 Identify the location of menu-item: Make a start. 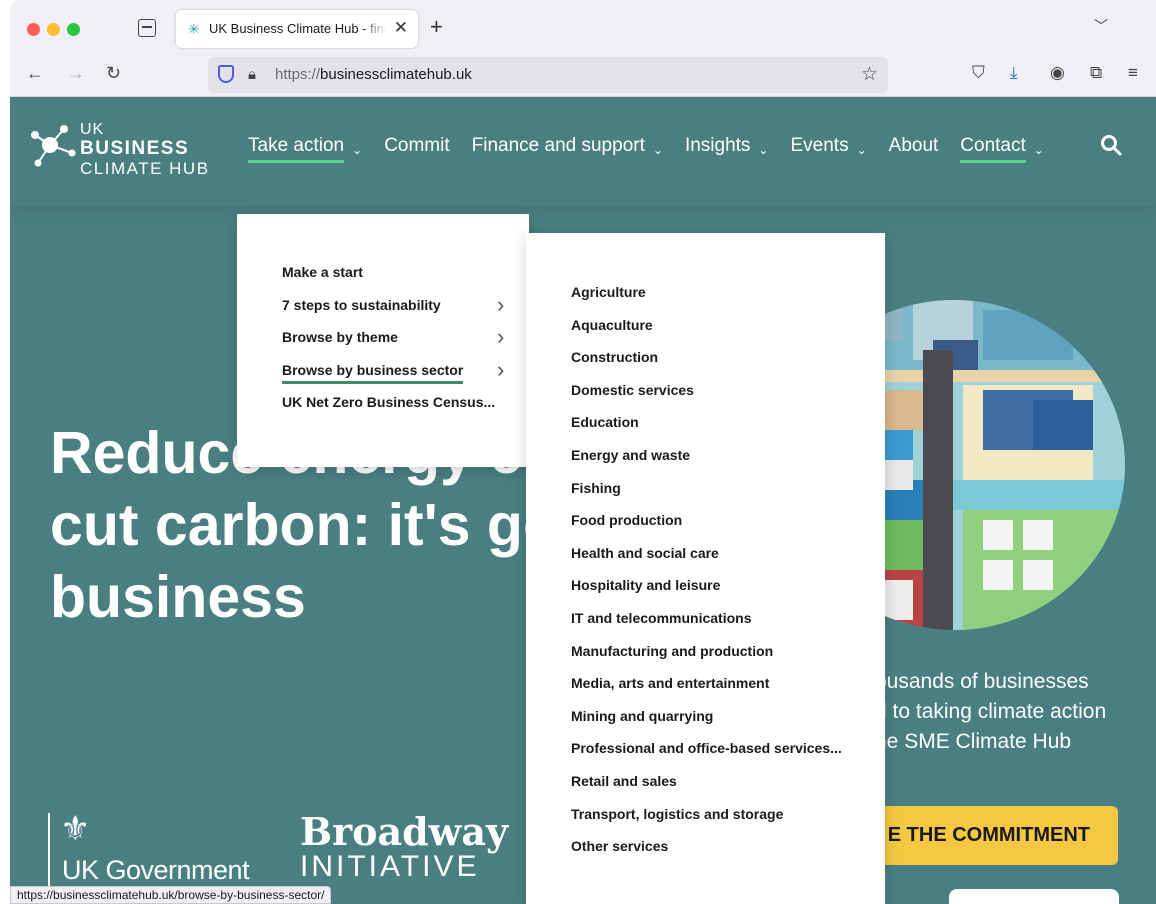
(322, 272).